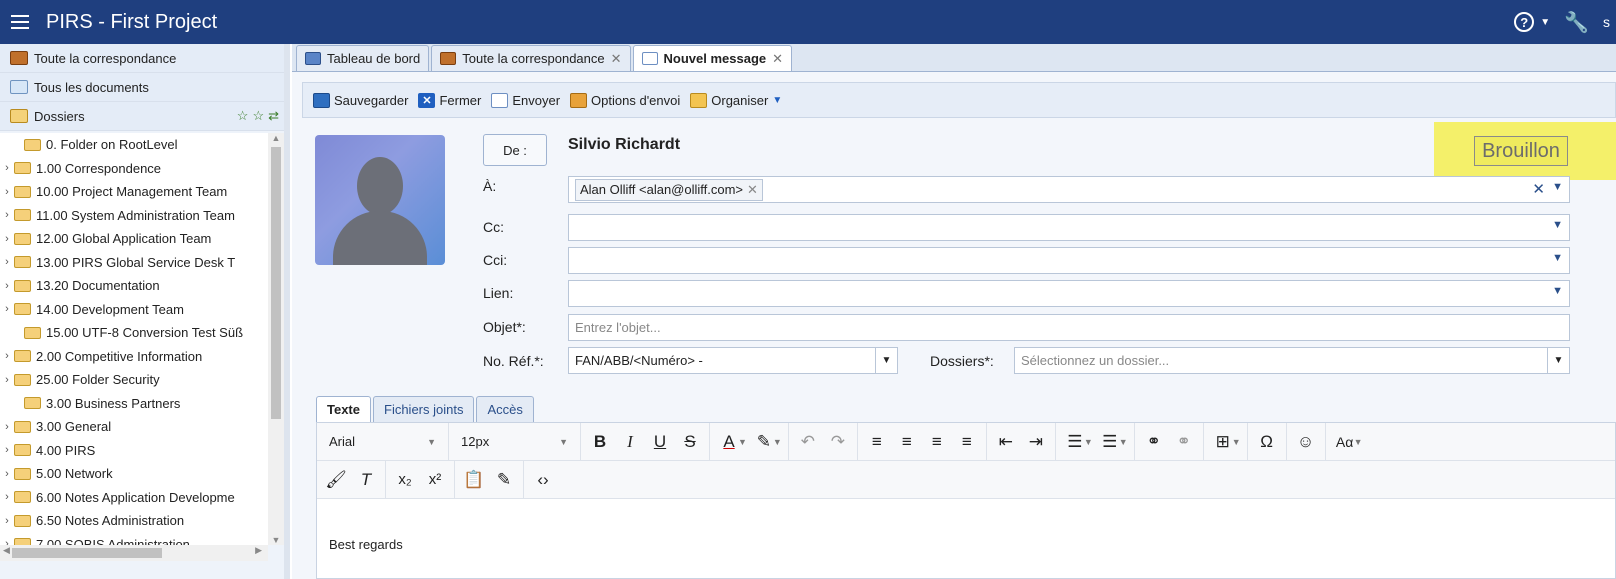 The height and width of the screenshot is (579, 1616). I want to click on indent-icon: ⇥, so click(1036, 442).